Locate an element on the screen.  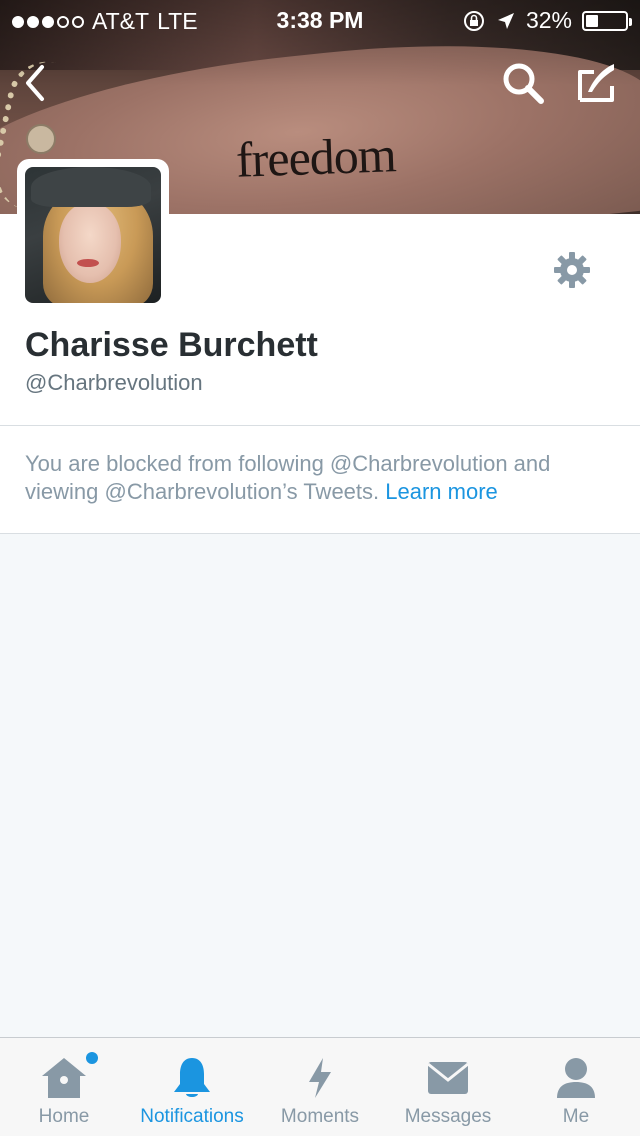
profile-handle: @Charbrevolution is located at coordinates (114, 382).